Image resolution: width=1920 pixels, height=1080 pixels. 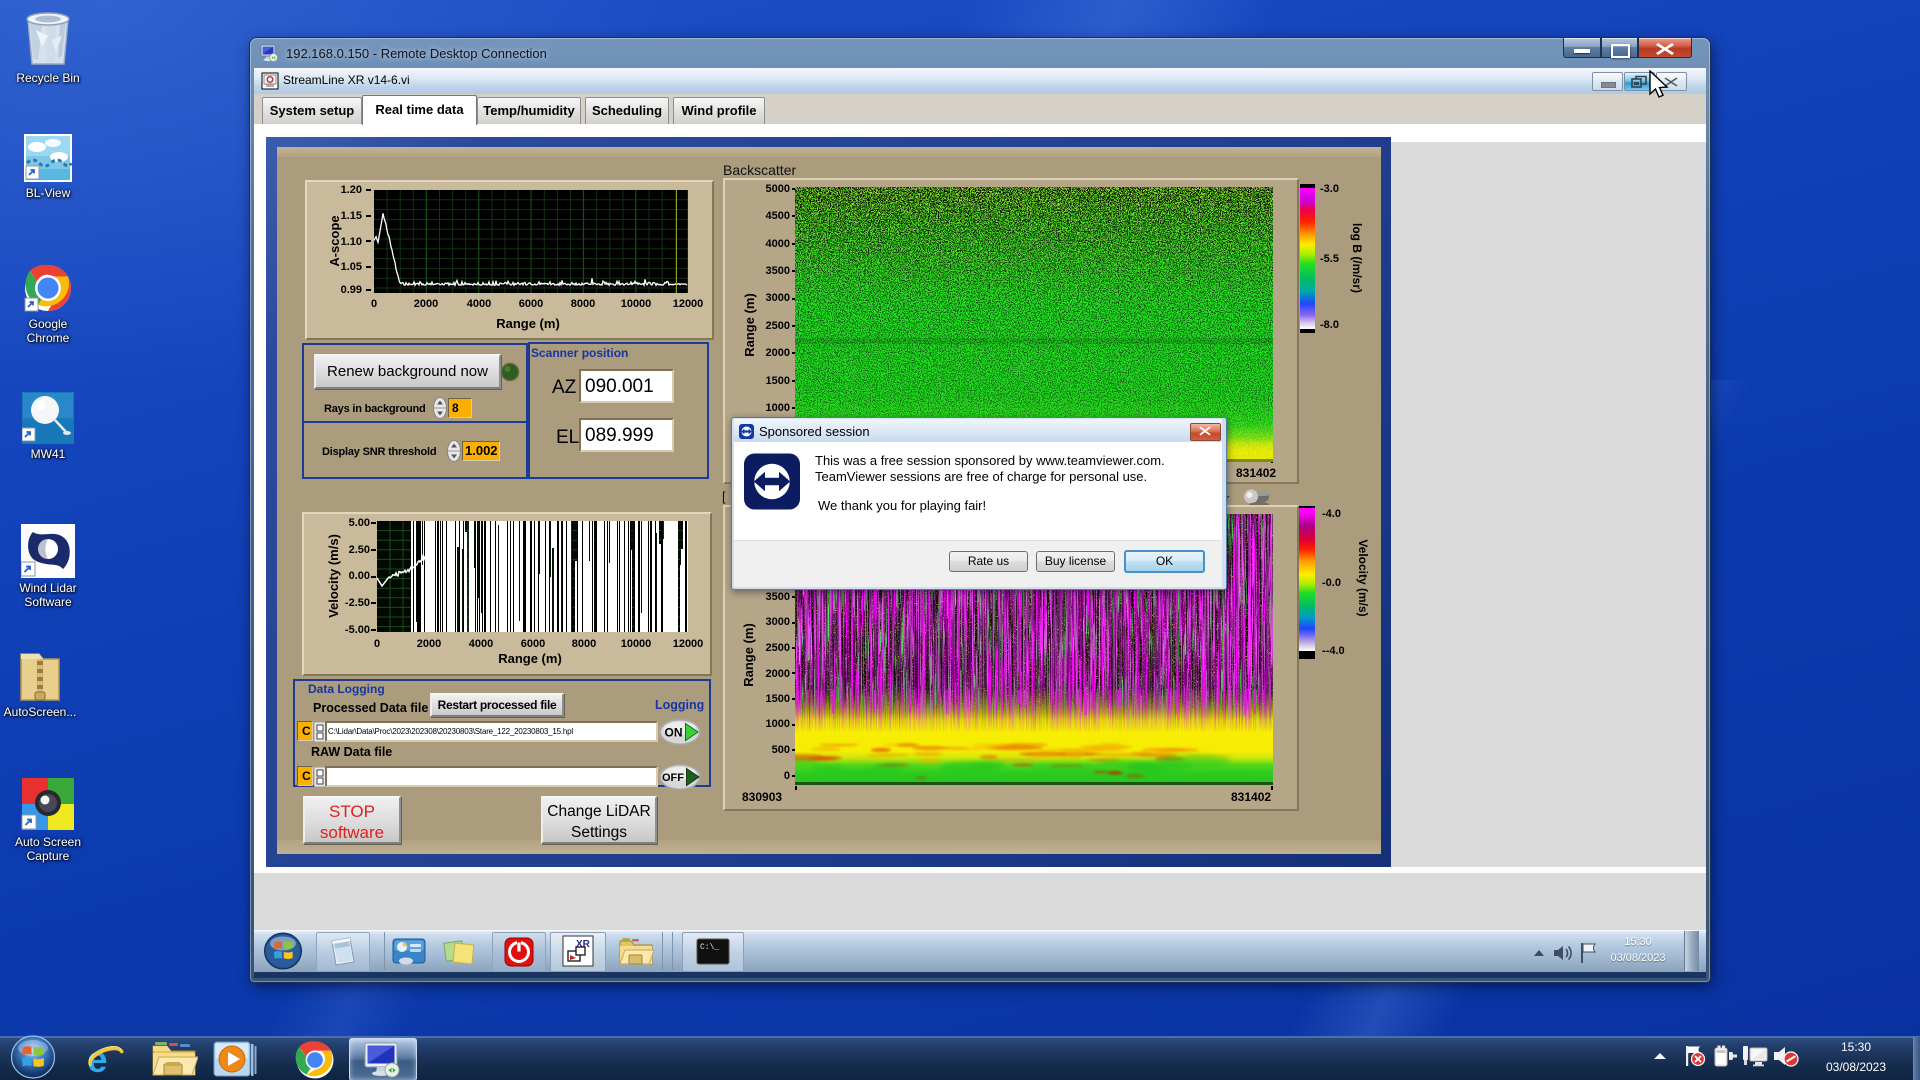 What do you see at coordinates (673, 778) in the screenshot?
I see `svg-text: OFF` at bounding box center [673, 778].